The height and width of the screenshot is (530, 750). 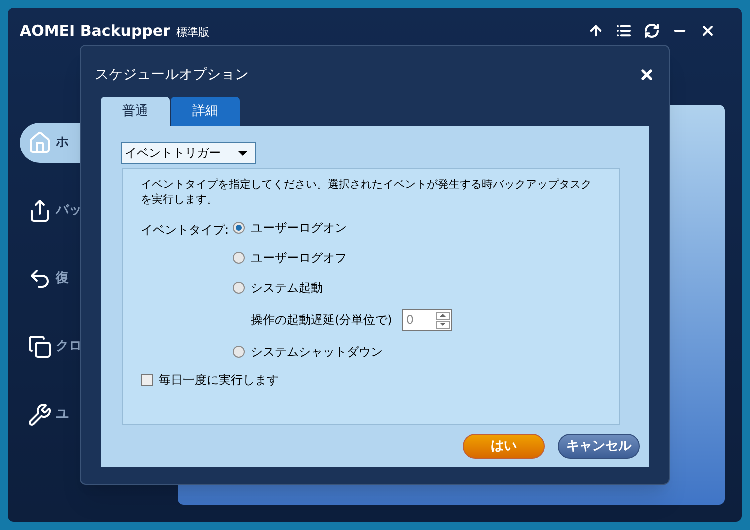 I want to click on sidebar-item: クロ, so click(x=64, y=346).